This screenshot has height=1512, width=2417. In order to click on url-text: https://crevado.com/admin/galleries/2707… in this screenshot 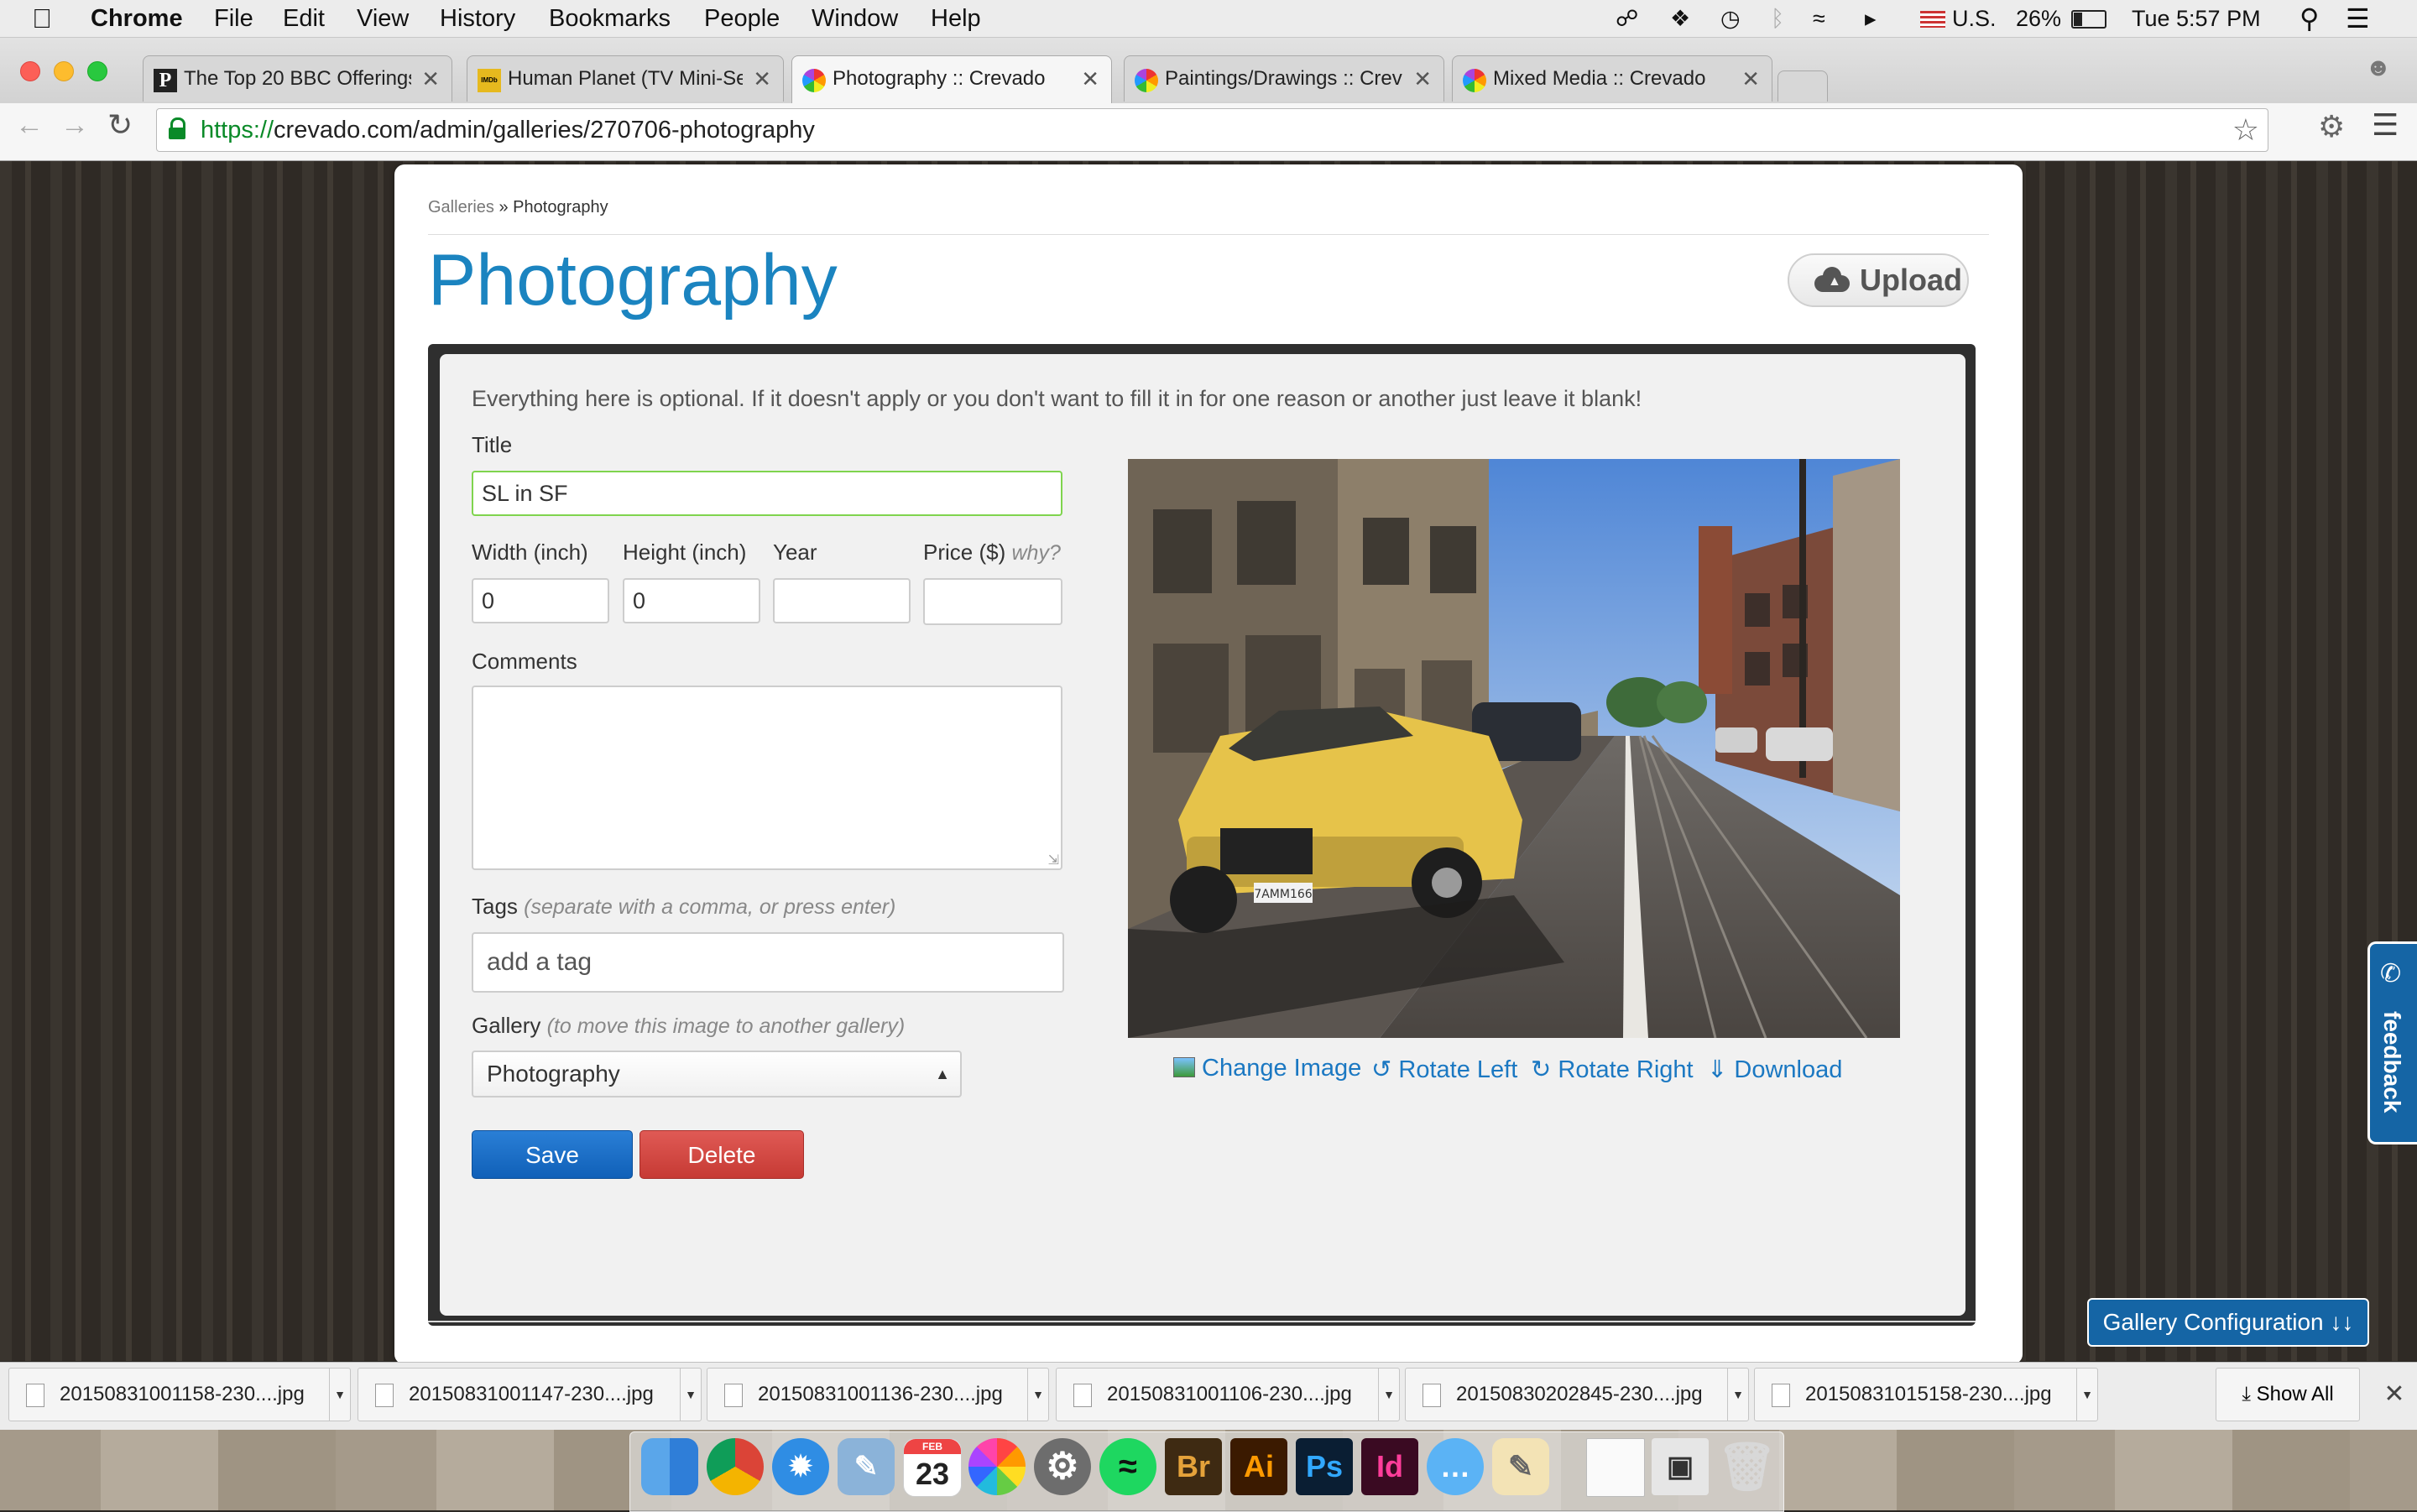, I will do `click(508, 130)`.